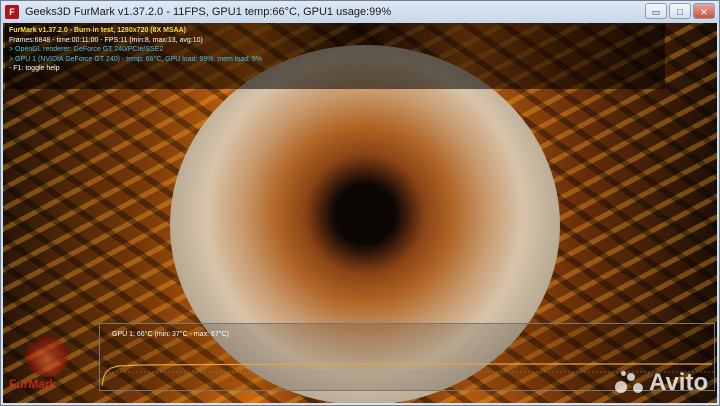  I want to click on avito-logo-icon, so click(630, 383).